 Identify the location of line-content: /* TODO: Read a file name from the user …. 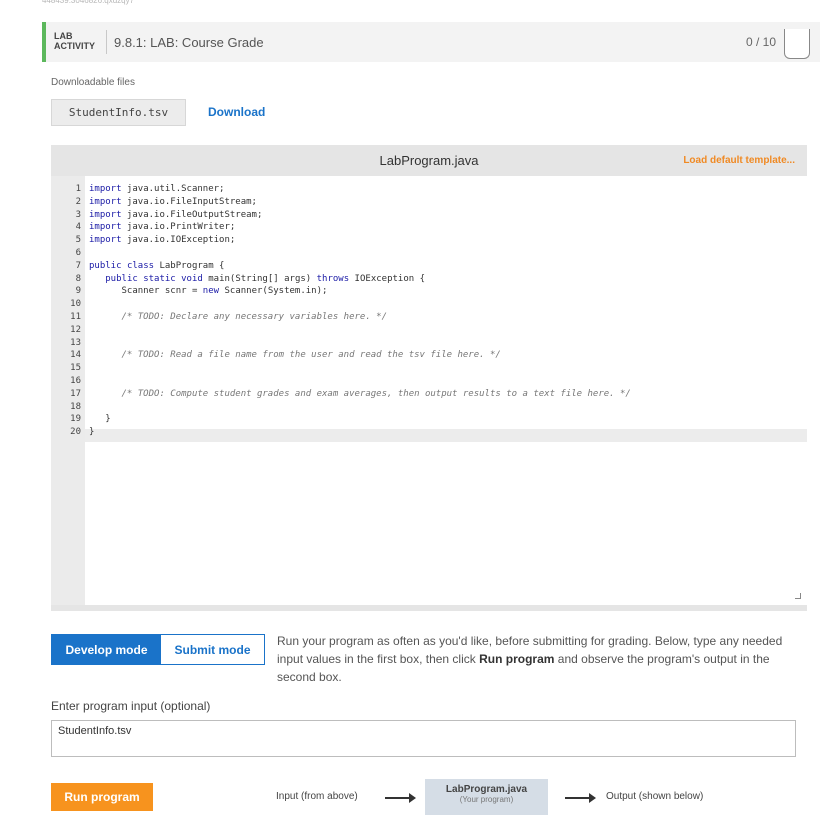
(295, 355).